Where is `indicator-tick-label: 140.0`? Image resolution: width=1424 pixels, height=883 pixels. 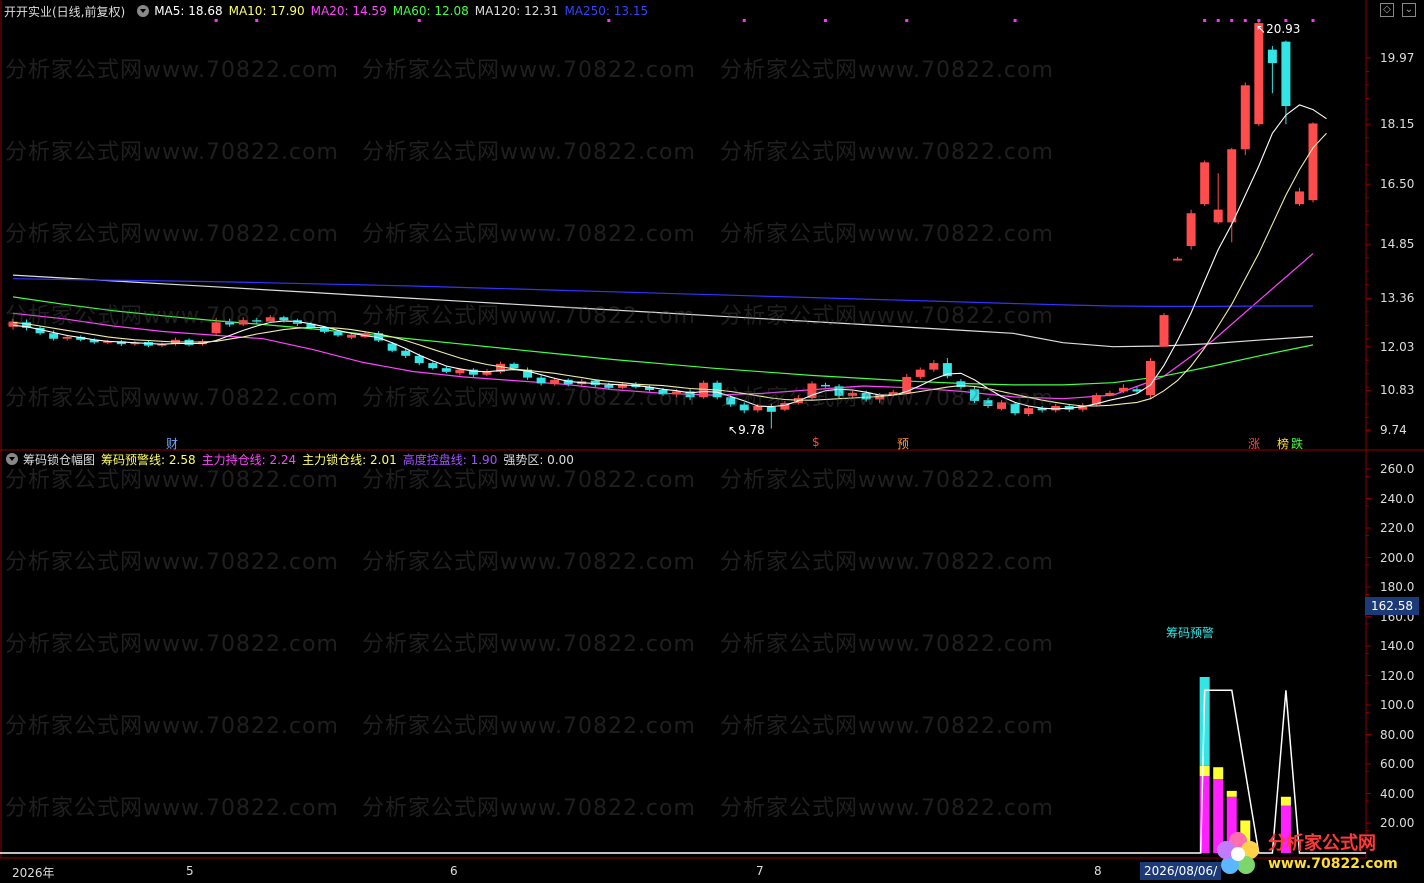 indicator-tick-label: 140.0 is located at coordinates (1397, 646).